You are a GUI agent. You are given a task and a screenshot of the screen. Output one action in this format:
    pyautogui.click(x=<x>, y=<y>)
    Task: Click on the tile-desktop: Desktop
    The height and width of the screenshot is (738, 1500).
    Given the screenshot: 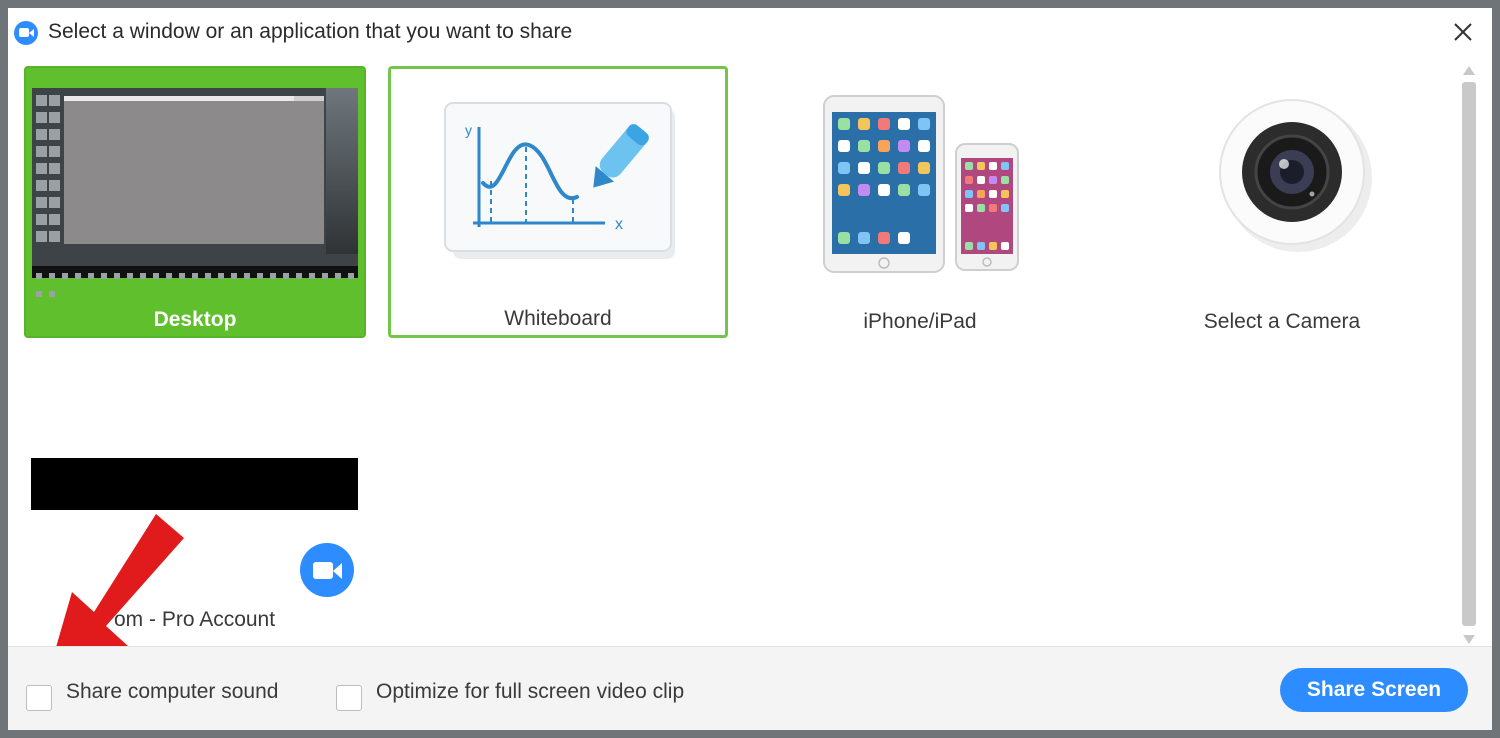 What is the action you would take?
    pyautogui.click(x=195, y=202)
    